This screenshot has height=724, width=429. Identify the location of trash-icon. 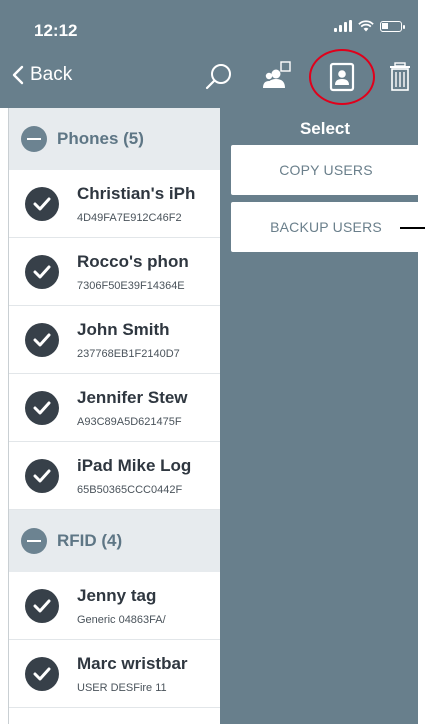
(400, 77).